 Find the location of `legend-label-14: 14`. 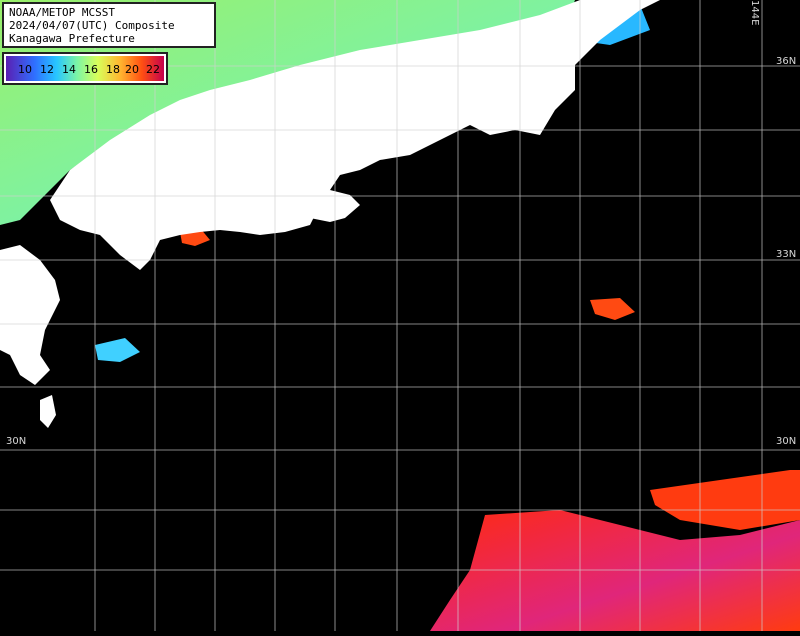

legend-label-14: 14 is located at coordinates (69, 69).